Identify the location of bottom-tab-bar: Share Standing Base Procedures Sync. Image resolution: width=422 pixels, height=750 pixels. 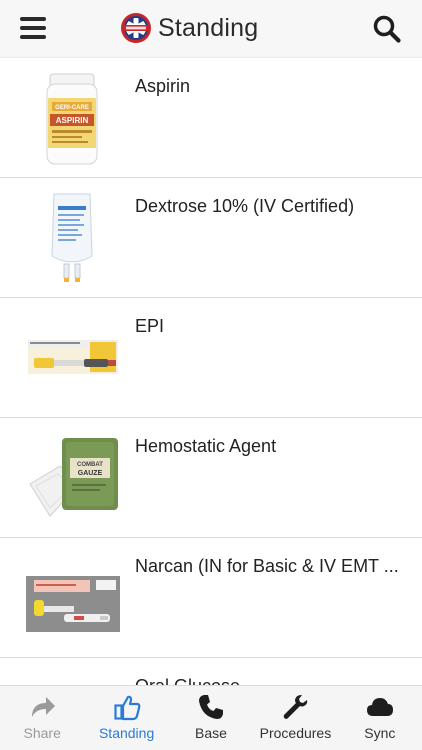
(211, 717).